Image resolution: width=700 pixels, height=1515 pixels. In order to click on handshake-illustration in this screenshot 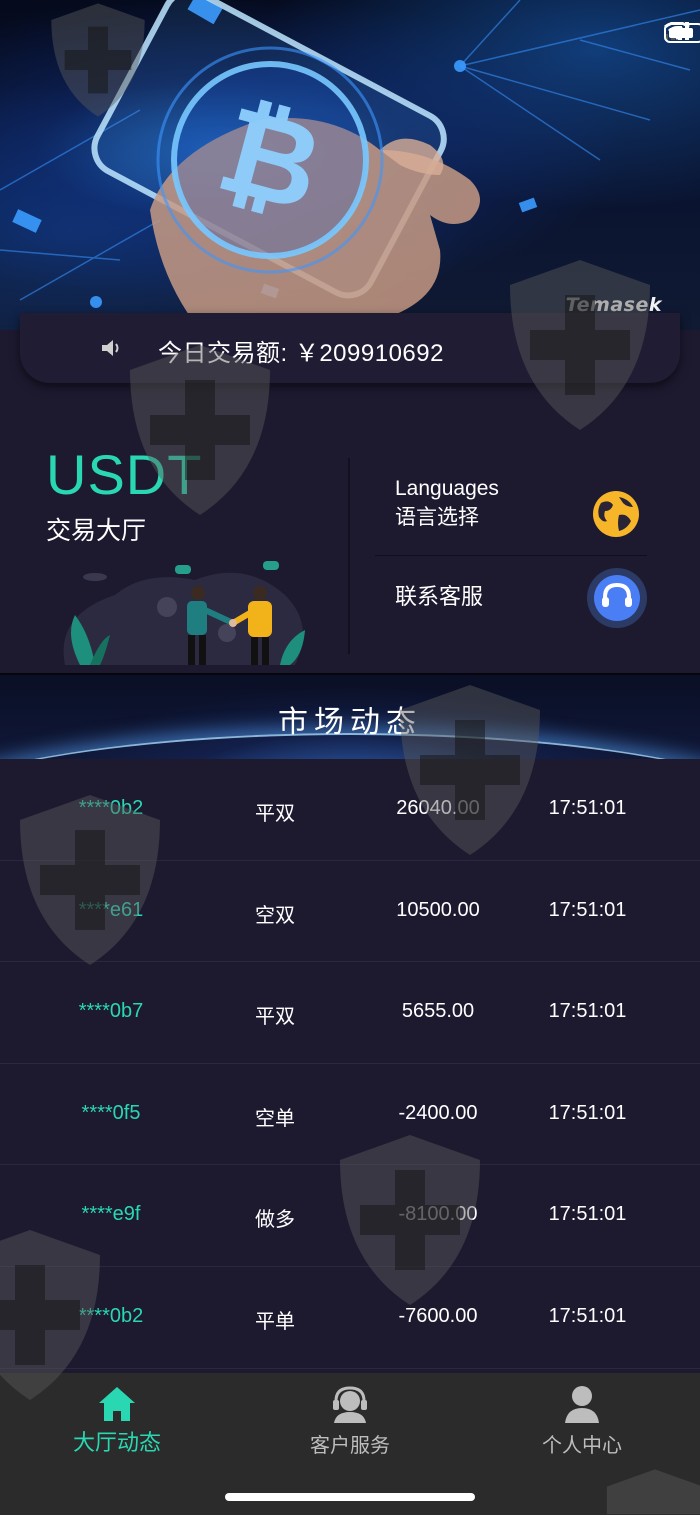, I will do `click(184, 613)`.